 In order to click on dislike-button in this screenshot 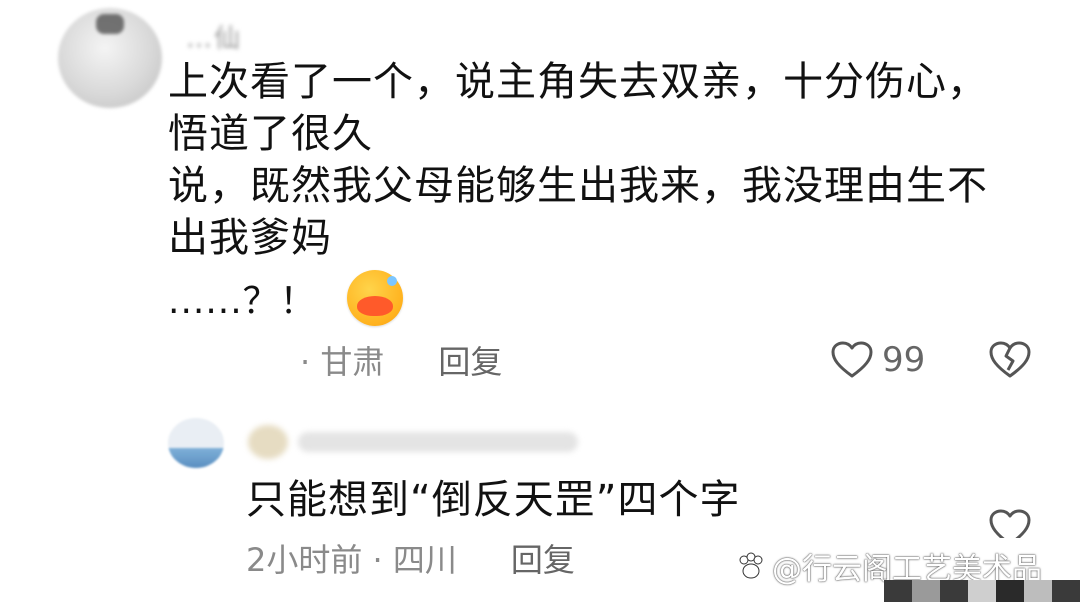, I will do `click(1010, 362)`.